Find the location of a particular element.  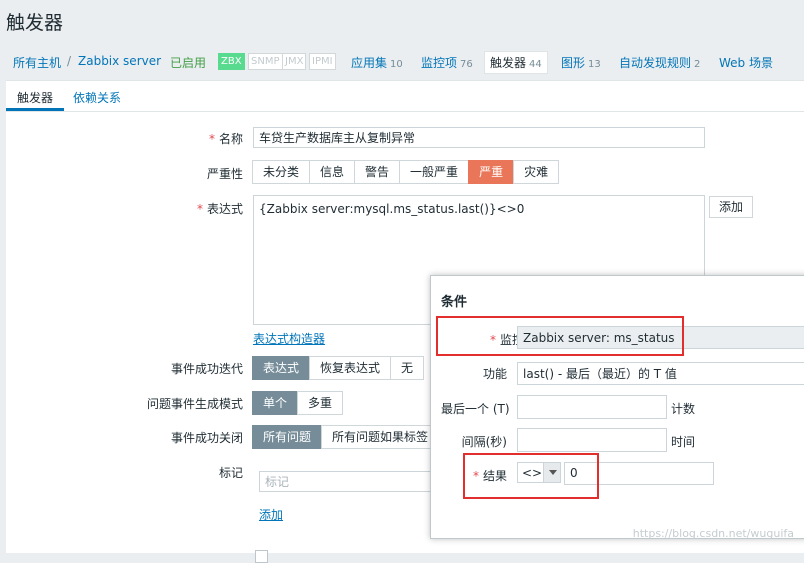

expression-builder-link: 表达式构造器 is located at coordinates (289, 338).